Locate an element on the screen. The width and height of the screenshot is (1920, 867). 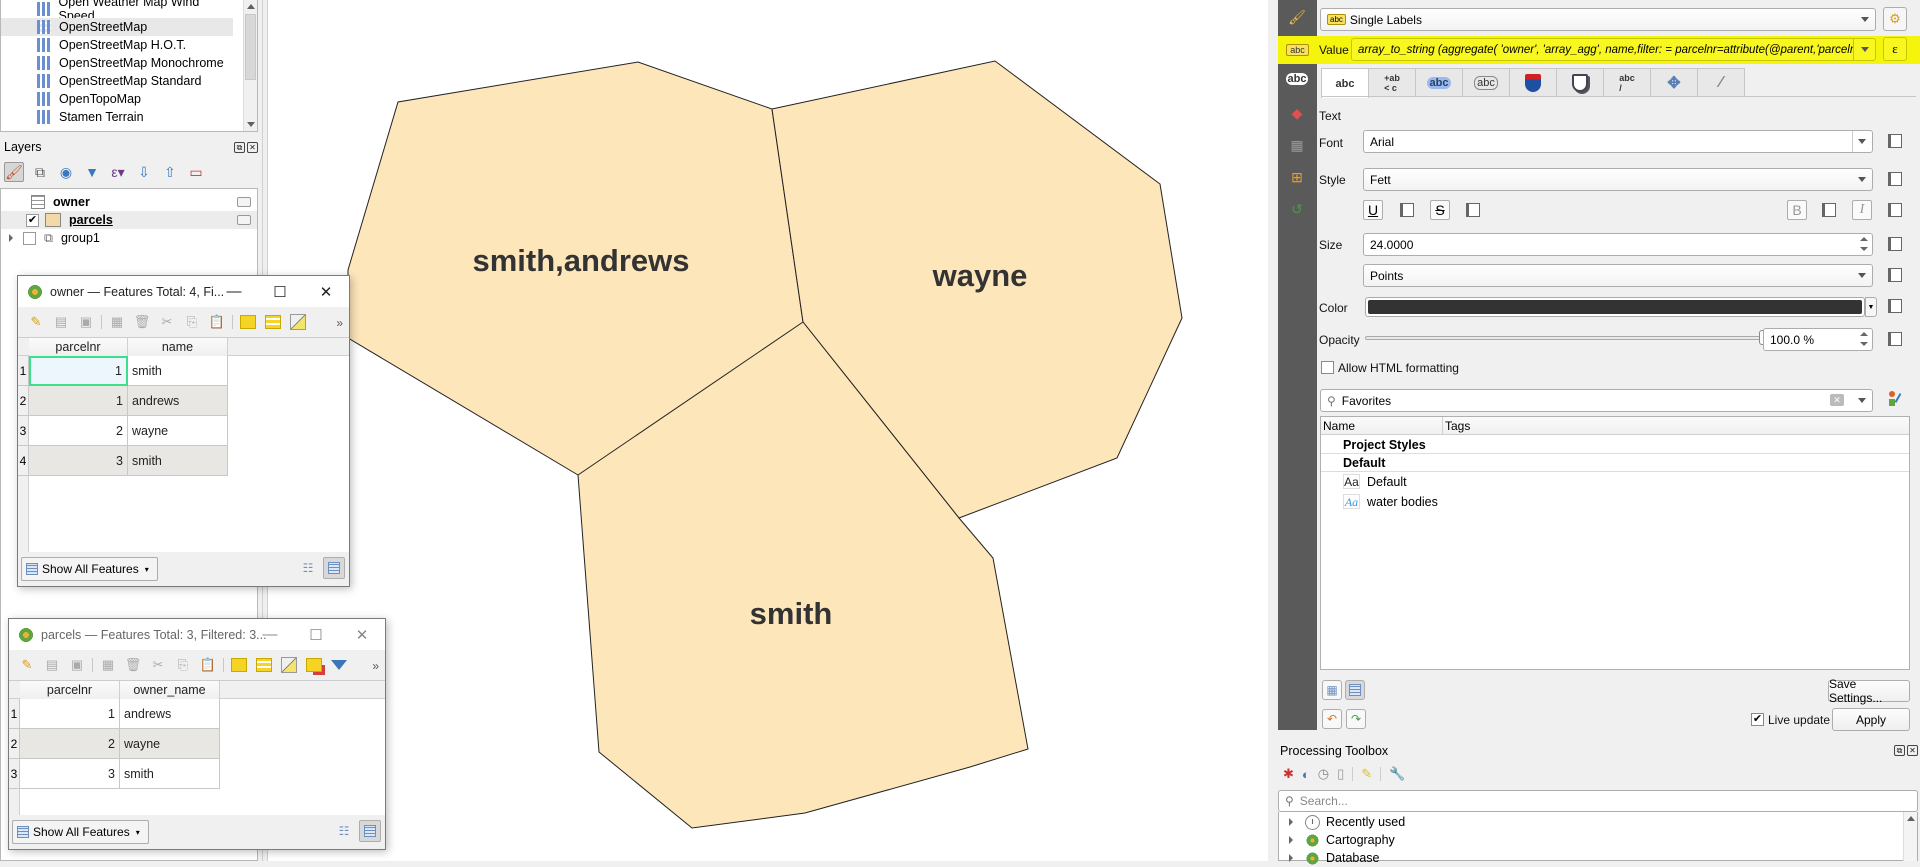
show-all-features-button: Show All Features ▾ is located at coordinates (89, 569).